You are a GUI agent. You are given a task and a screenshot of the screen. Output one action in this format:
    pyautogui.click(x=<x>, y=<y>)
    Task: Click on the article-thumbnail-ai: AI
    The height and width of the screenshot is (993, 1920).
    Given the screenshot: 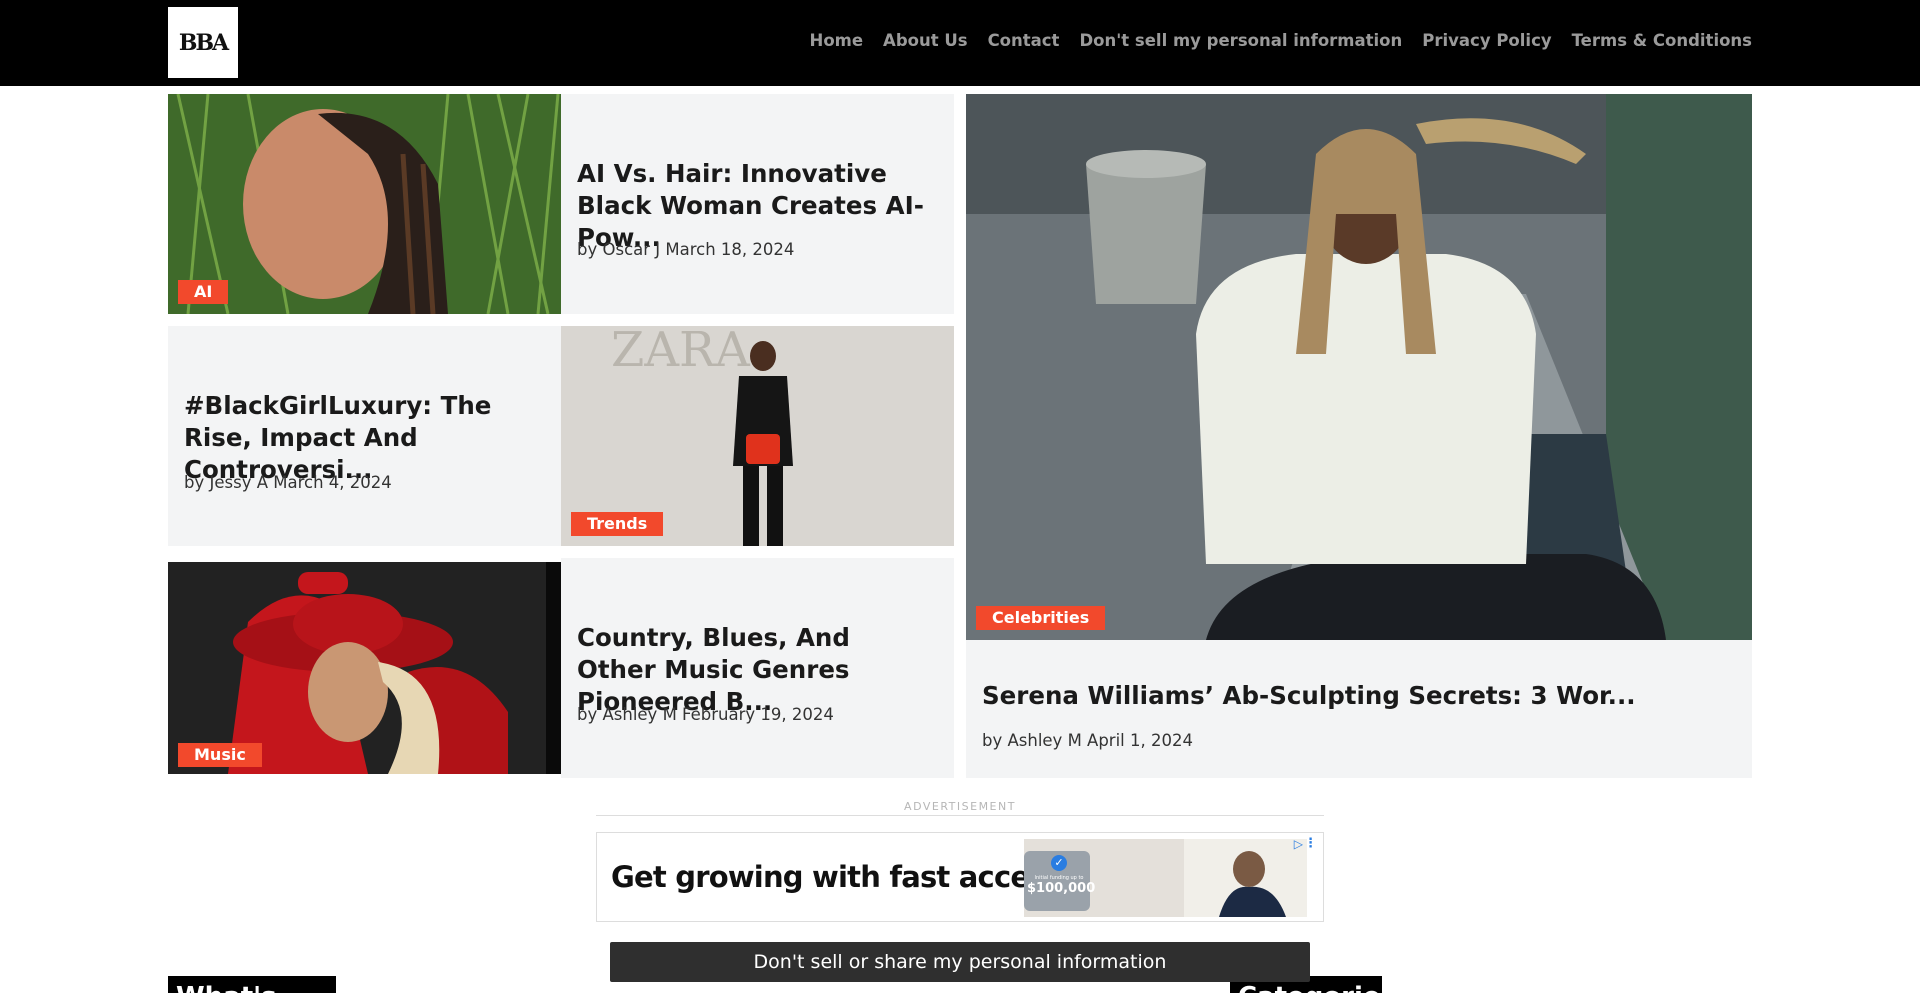 What is the action you would take?
    pyautogui.click(x=364, y=204)
    